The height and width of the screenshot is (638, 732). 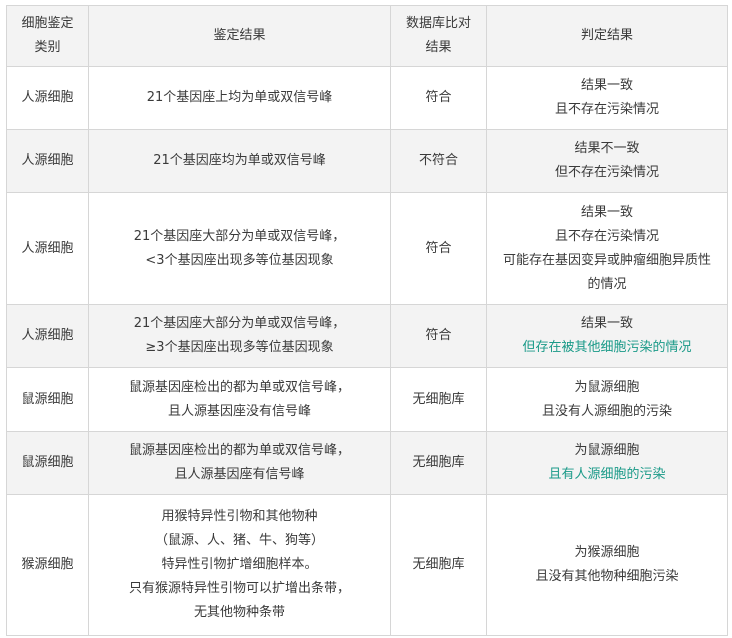 I want to click on cell-judgement: 结果一致但存在被其他细胞污染的情况, so click(x=607, y=336).